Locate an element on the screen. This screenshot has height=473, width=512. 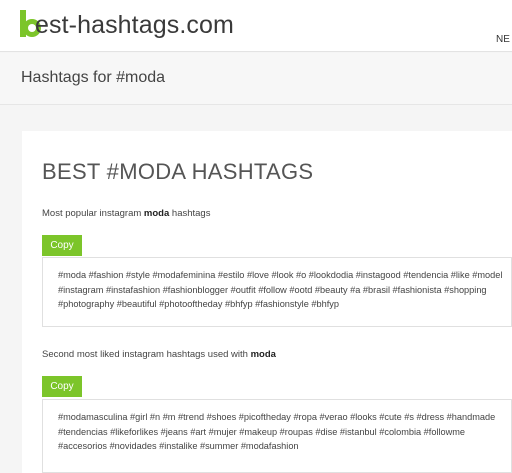
section1-caption-prefix: Most popular instagram is located at coordinates (93, 213).